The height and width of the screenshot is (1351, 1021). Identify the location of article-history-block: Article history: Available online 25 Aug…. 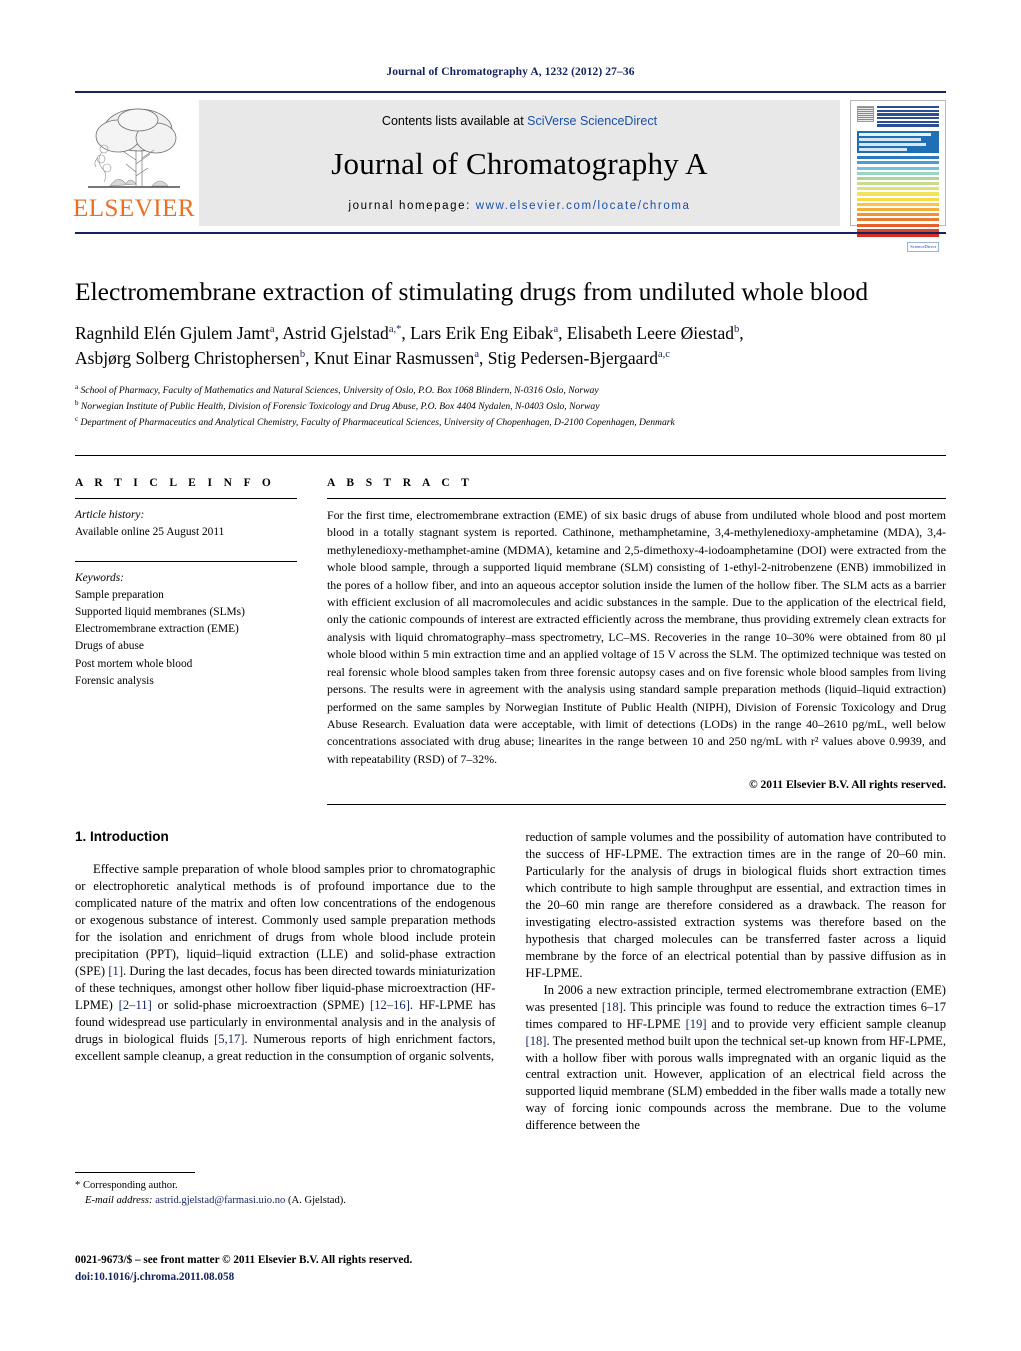
(186, 524).